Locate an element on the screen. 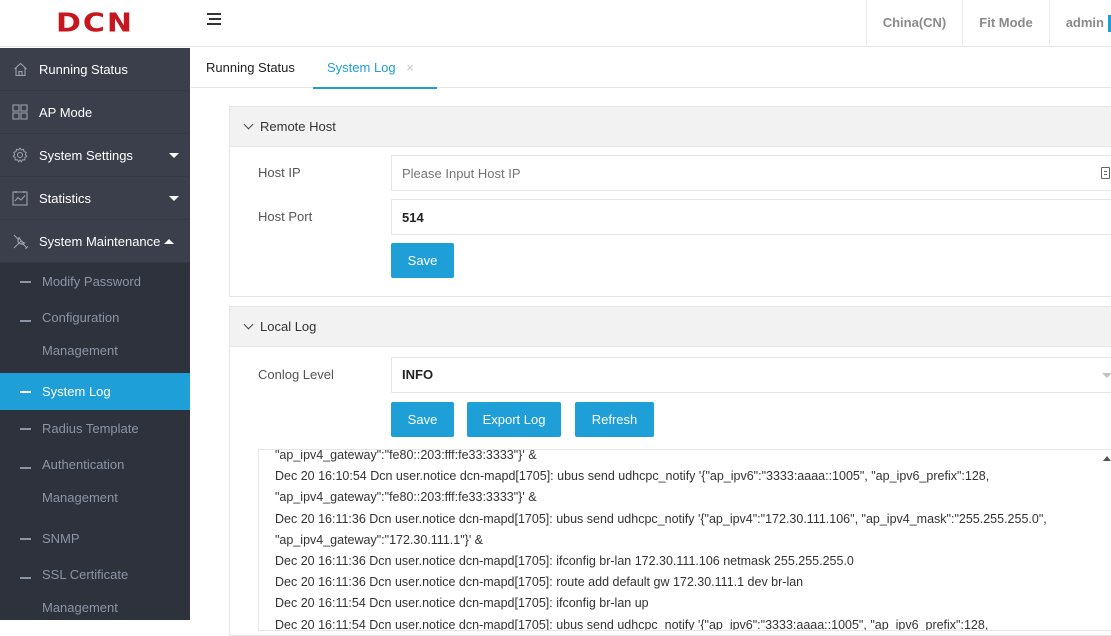 Image resolution: width=1111 pixels, height=636 pixels. remote-host-header: Remote Host is located at coordinates (670, 127).